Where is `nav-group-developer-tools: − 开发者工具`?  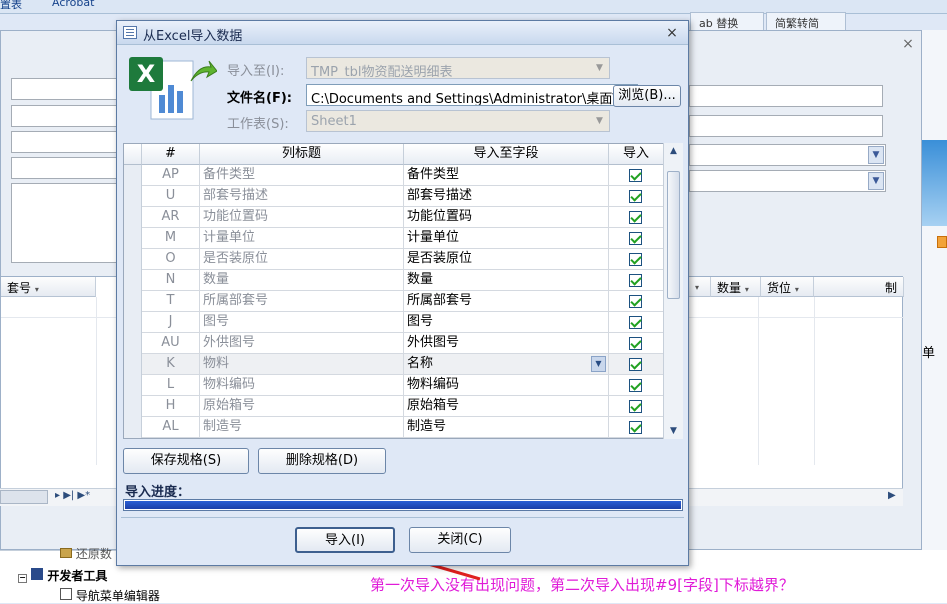 nav-group-developer-tools: − 开发者工具 is located at coordinates (62, 575).